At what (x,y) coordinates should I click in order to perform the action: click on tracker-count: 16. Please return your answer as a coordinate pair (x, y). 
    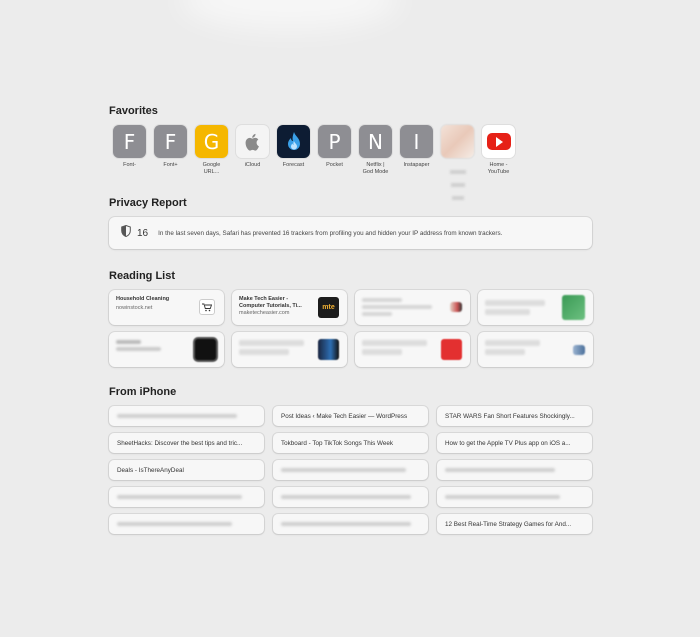
    Looking at the image, I should click on (143, 233).